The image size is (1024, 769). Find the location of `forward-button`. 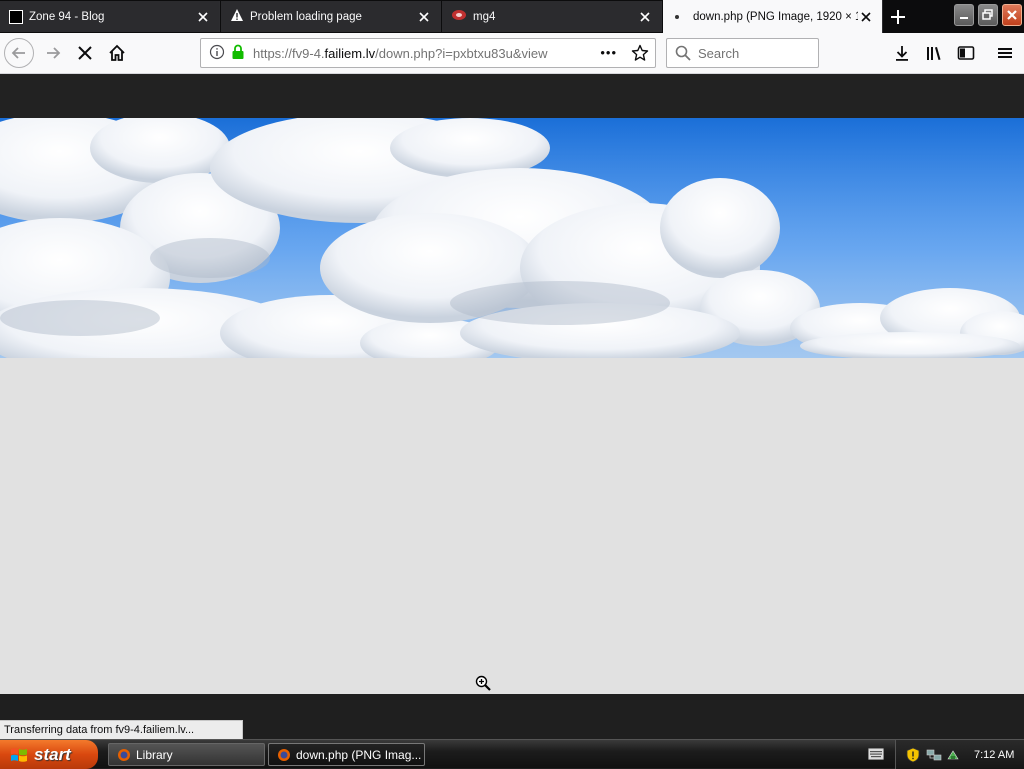

forward-button is located at coordinates (53, 53).